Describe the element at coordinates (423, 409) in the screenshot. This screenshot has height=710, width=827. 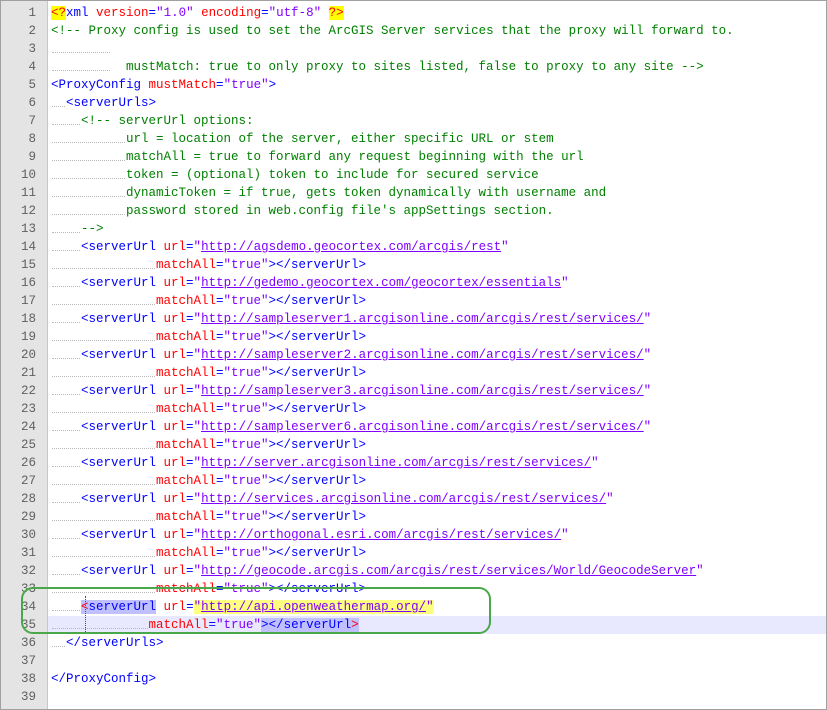
I see `code-line: 23 matchAll="true"></serverUrl>` at that location.